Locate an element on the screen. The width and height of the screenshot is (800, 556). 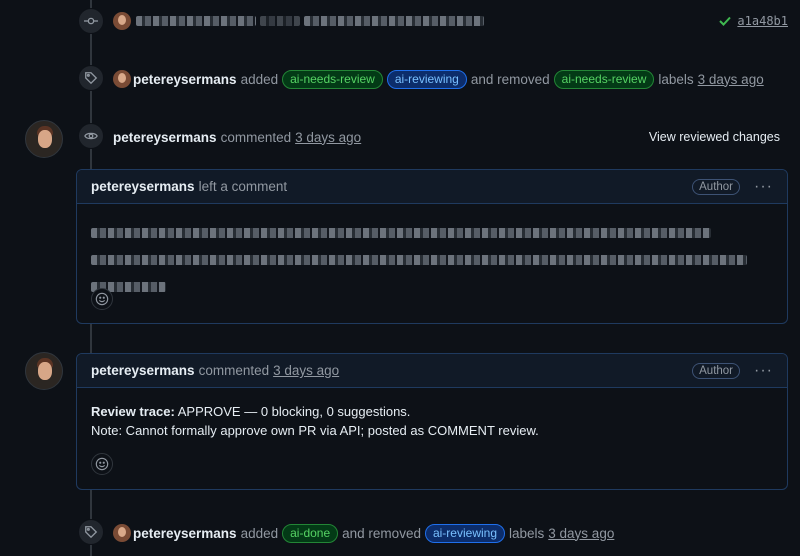
commit-message is located at coordinates (310, 21).